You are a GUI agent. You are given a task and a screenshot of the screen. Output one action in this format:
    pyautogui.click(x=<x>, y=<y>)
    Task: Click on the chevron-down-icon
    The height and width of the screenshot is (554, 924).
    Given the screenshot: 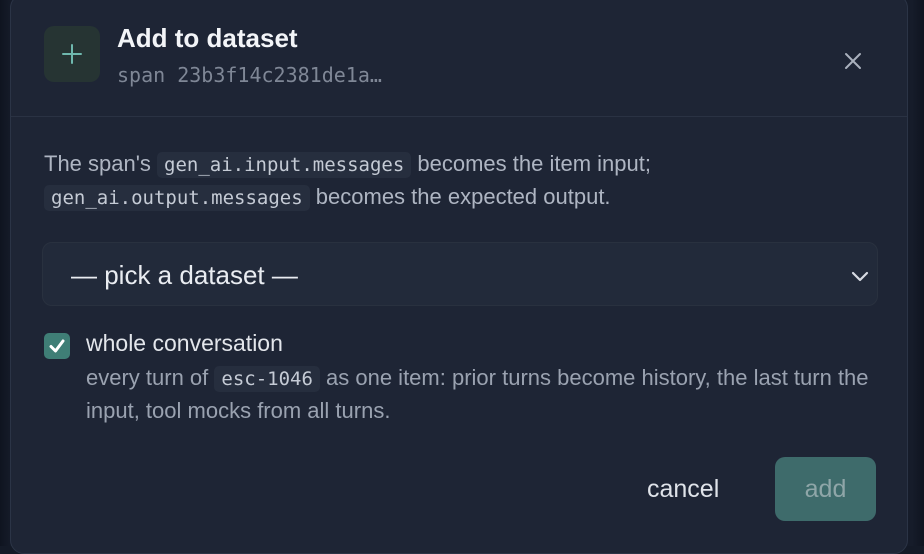 What is the action you would take?
    pyautogui.click(x=860, y=276)
    